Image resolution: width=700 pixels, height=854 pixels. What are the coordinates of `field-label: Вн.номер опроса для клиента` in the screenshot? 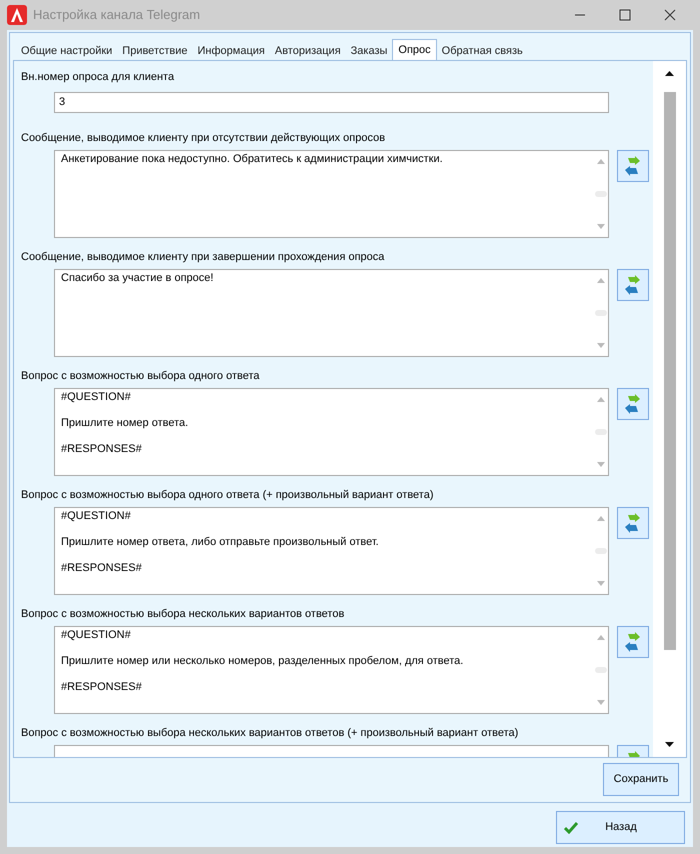 It's located at (98, 77).